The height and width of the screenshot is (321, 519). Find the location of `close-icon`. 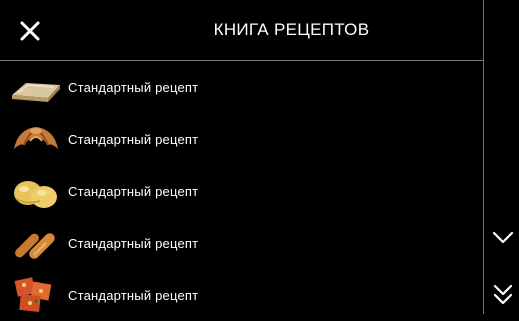

close-icon is located at coordinates (30, 31).